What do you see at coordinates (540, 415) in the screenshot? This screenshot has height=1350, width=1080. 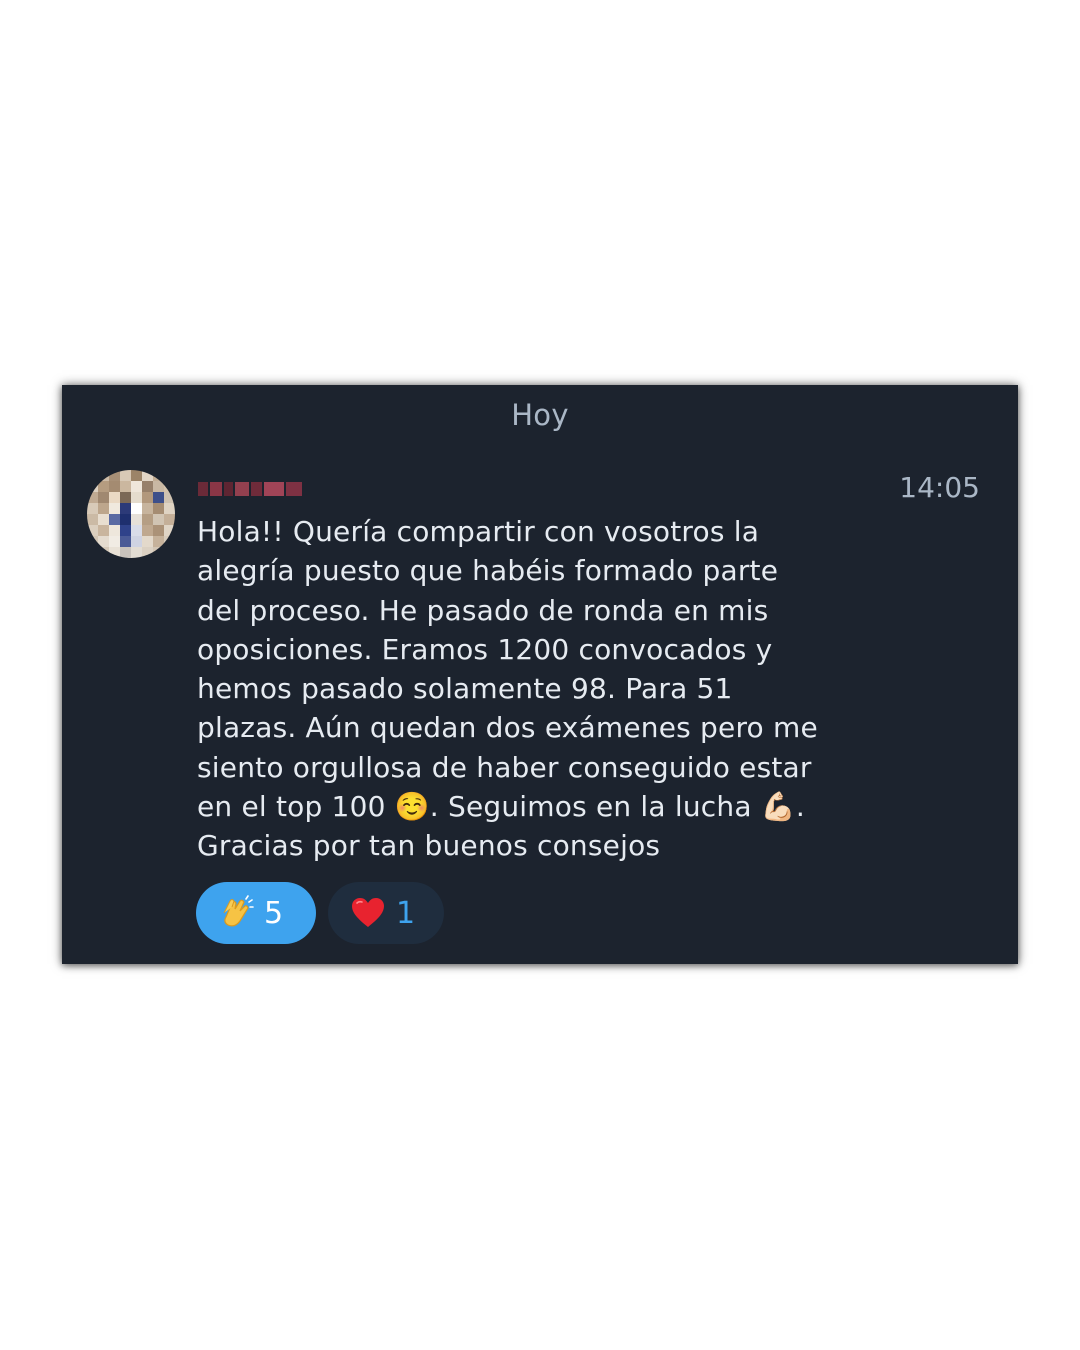 I see `date-divider: Hoy` at bounding box center [540, 415].